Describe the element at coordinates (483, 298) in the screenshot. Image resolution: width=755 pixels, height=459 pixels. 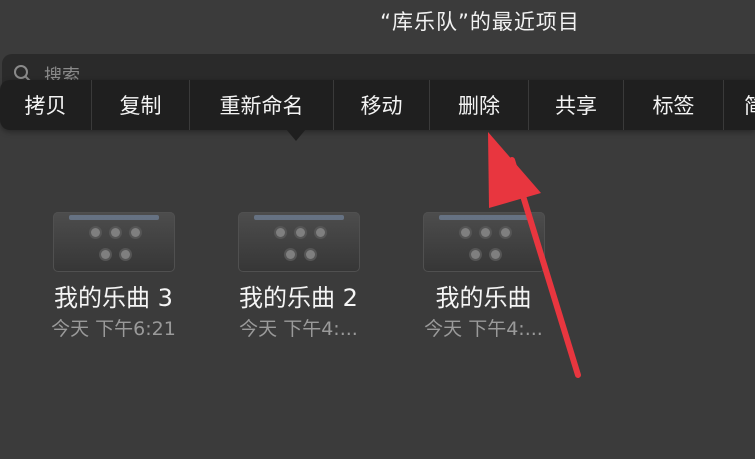
I see `file-name: 我的乐曲` at that location.